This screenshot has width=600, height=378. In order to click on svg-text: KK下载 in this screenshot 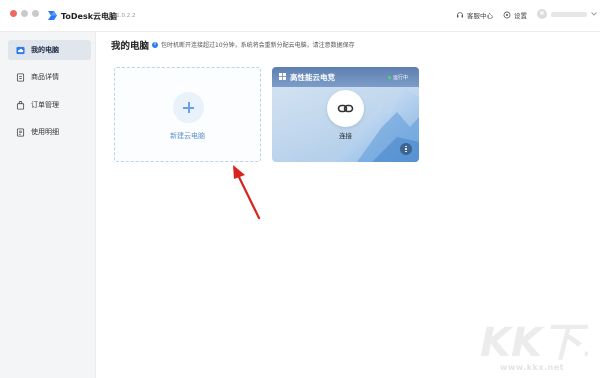, I will do `click(534, 341)`.